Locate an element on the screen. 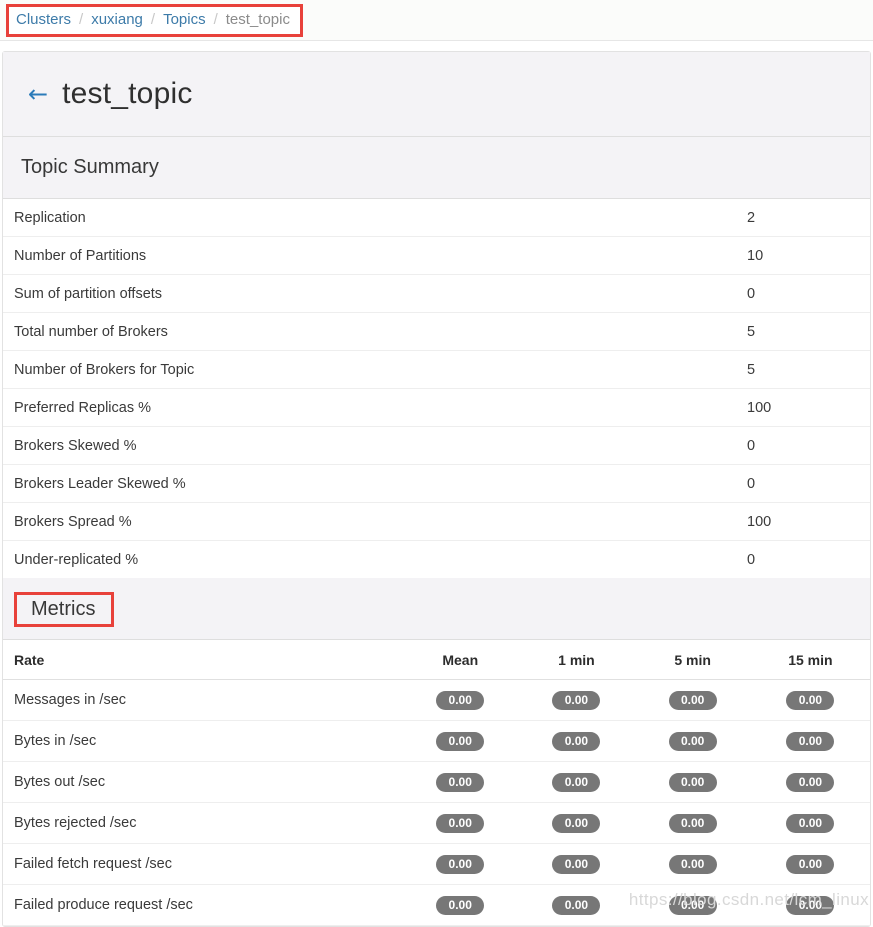  summary-value: 10 is located at coordinates (803, 255).